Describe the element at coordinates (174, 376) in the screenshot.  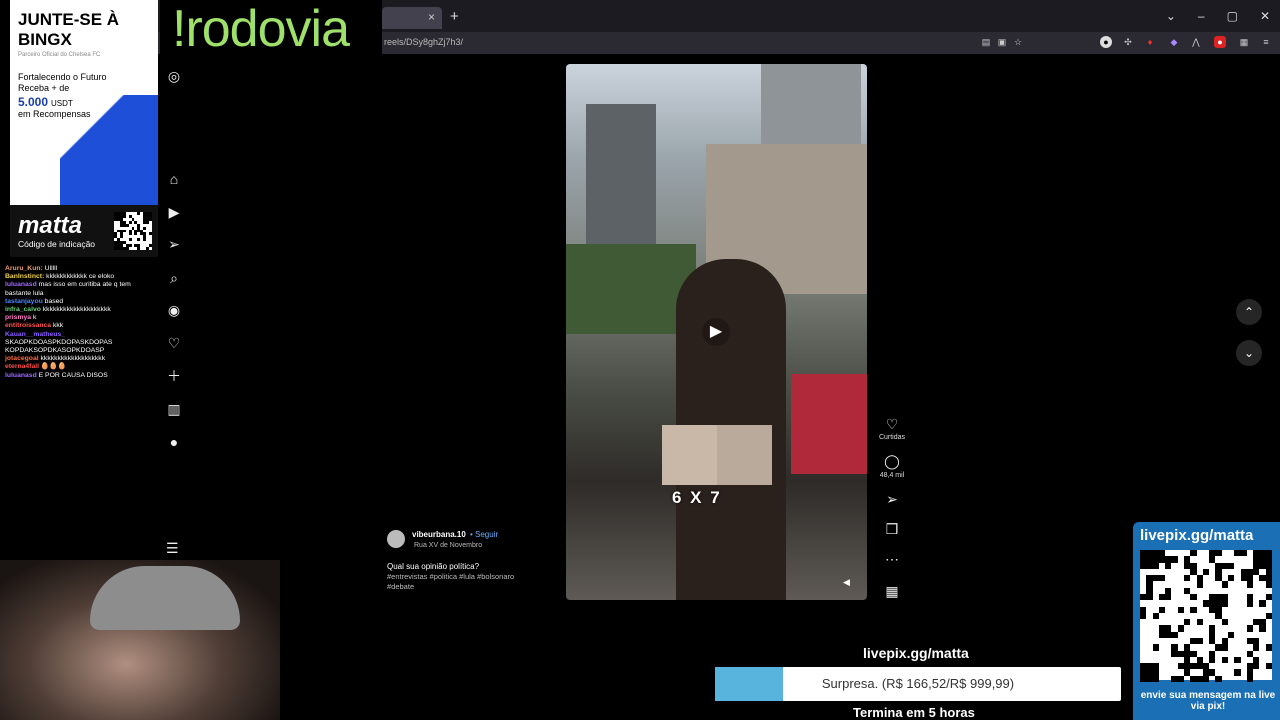
I see `create-icon: ＋` at that location.